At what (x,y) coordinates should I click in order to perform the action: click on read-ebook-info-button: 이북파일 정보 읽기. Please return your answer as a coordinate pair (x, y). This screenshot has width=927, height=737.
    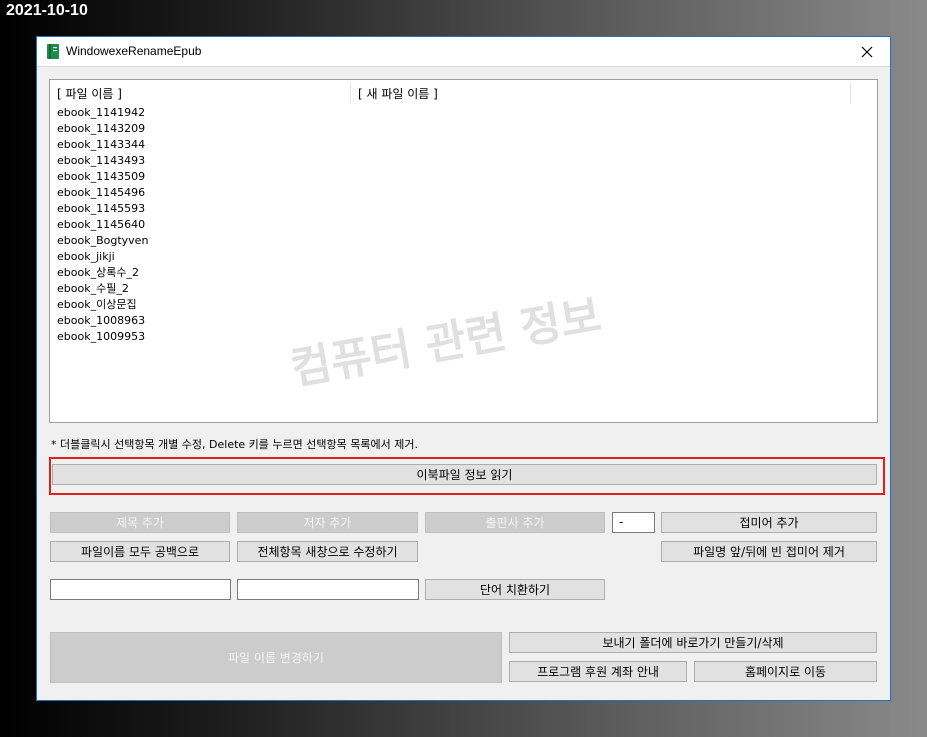
    Looking at the image, I should click on (464, 474).